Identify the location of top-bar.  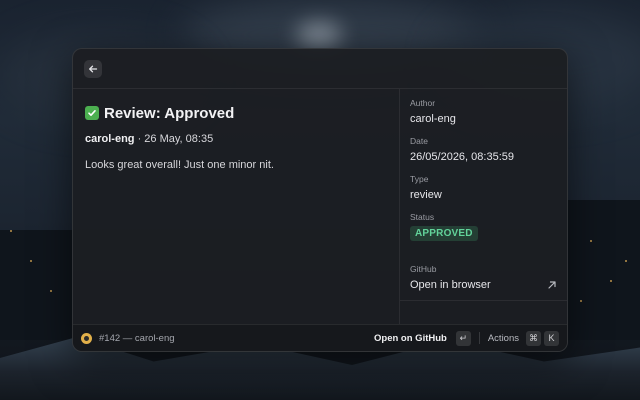
(320, 69).